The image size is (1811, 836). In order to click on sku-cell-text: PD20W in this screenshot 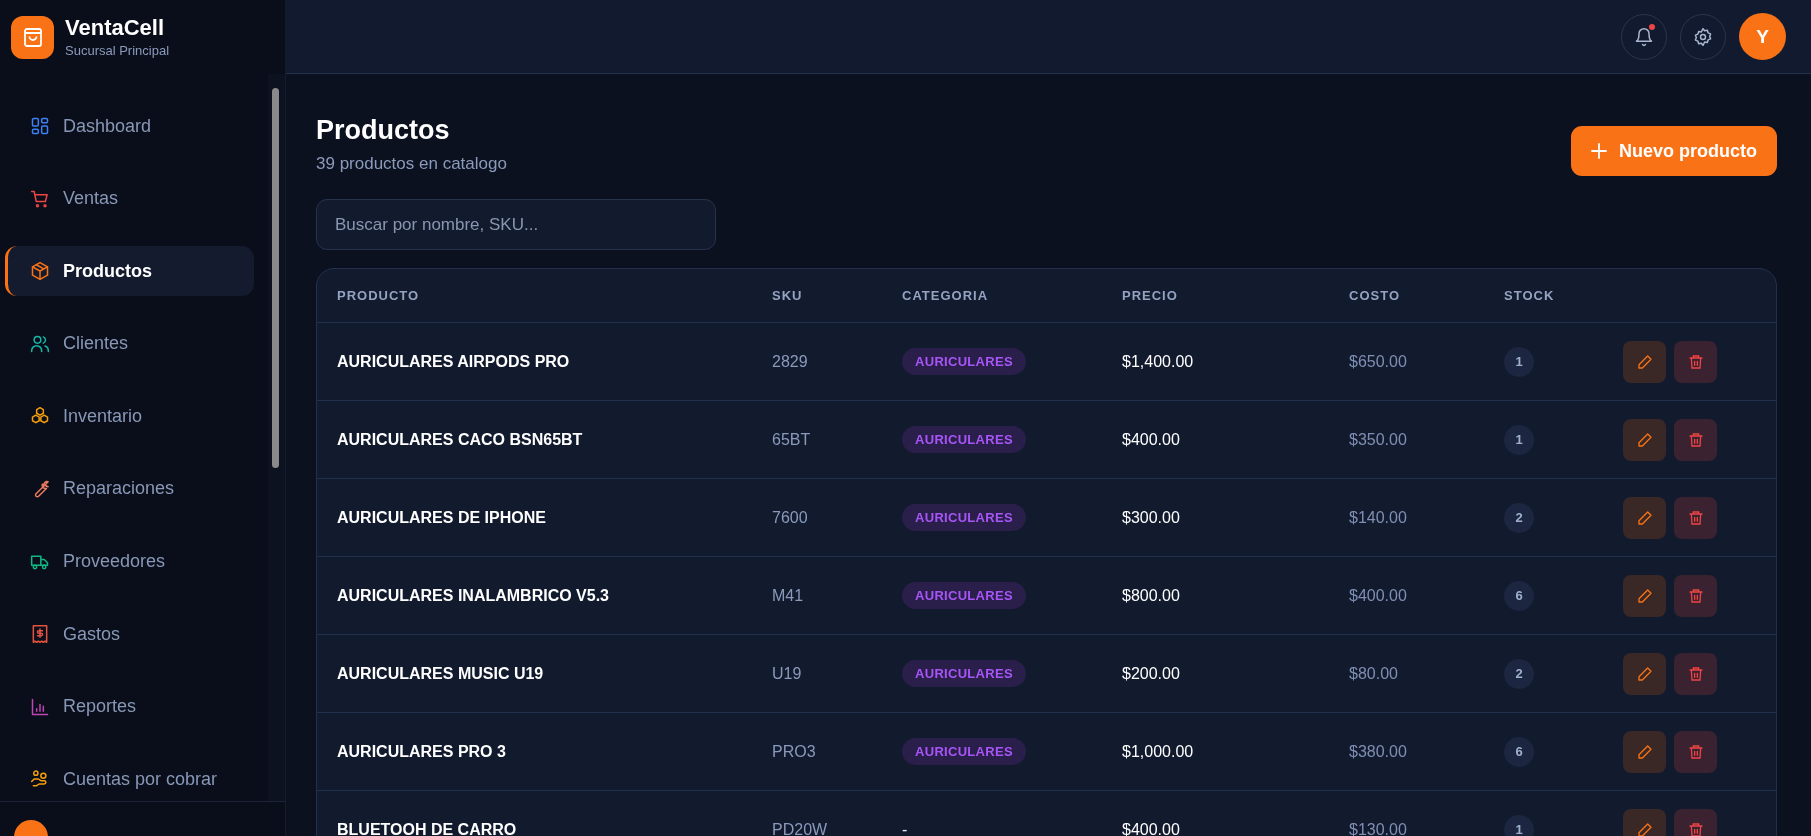, I will do `click(800, 828)`.